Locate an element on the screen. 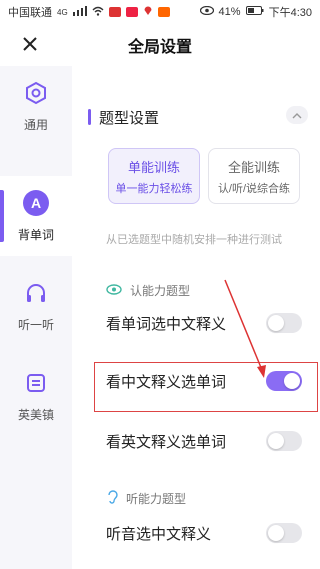  sidebar-item-vocabulary: A 背单词 is located at coordinates (36, 216).